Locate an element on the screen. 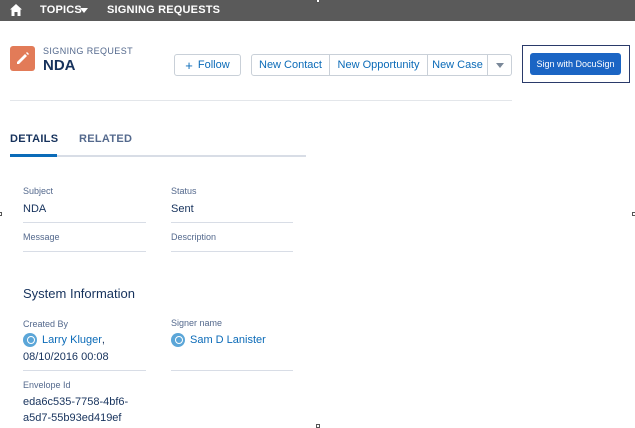 This screenshot has height=428, width=635. action-button-group: New Contact New Opportunity New Case is located at coordinates (381, 65).